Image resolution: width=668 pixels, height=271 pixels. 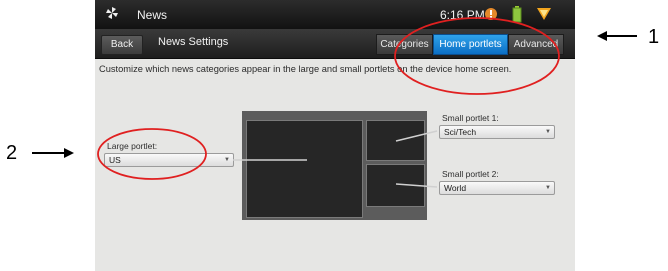 I want to click on highlight-circle-large-portlet, so click(x=152, y=154).